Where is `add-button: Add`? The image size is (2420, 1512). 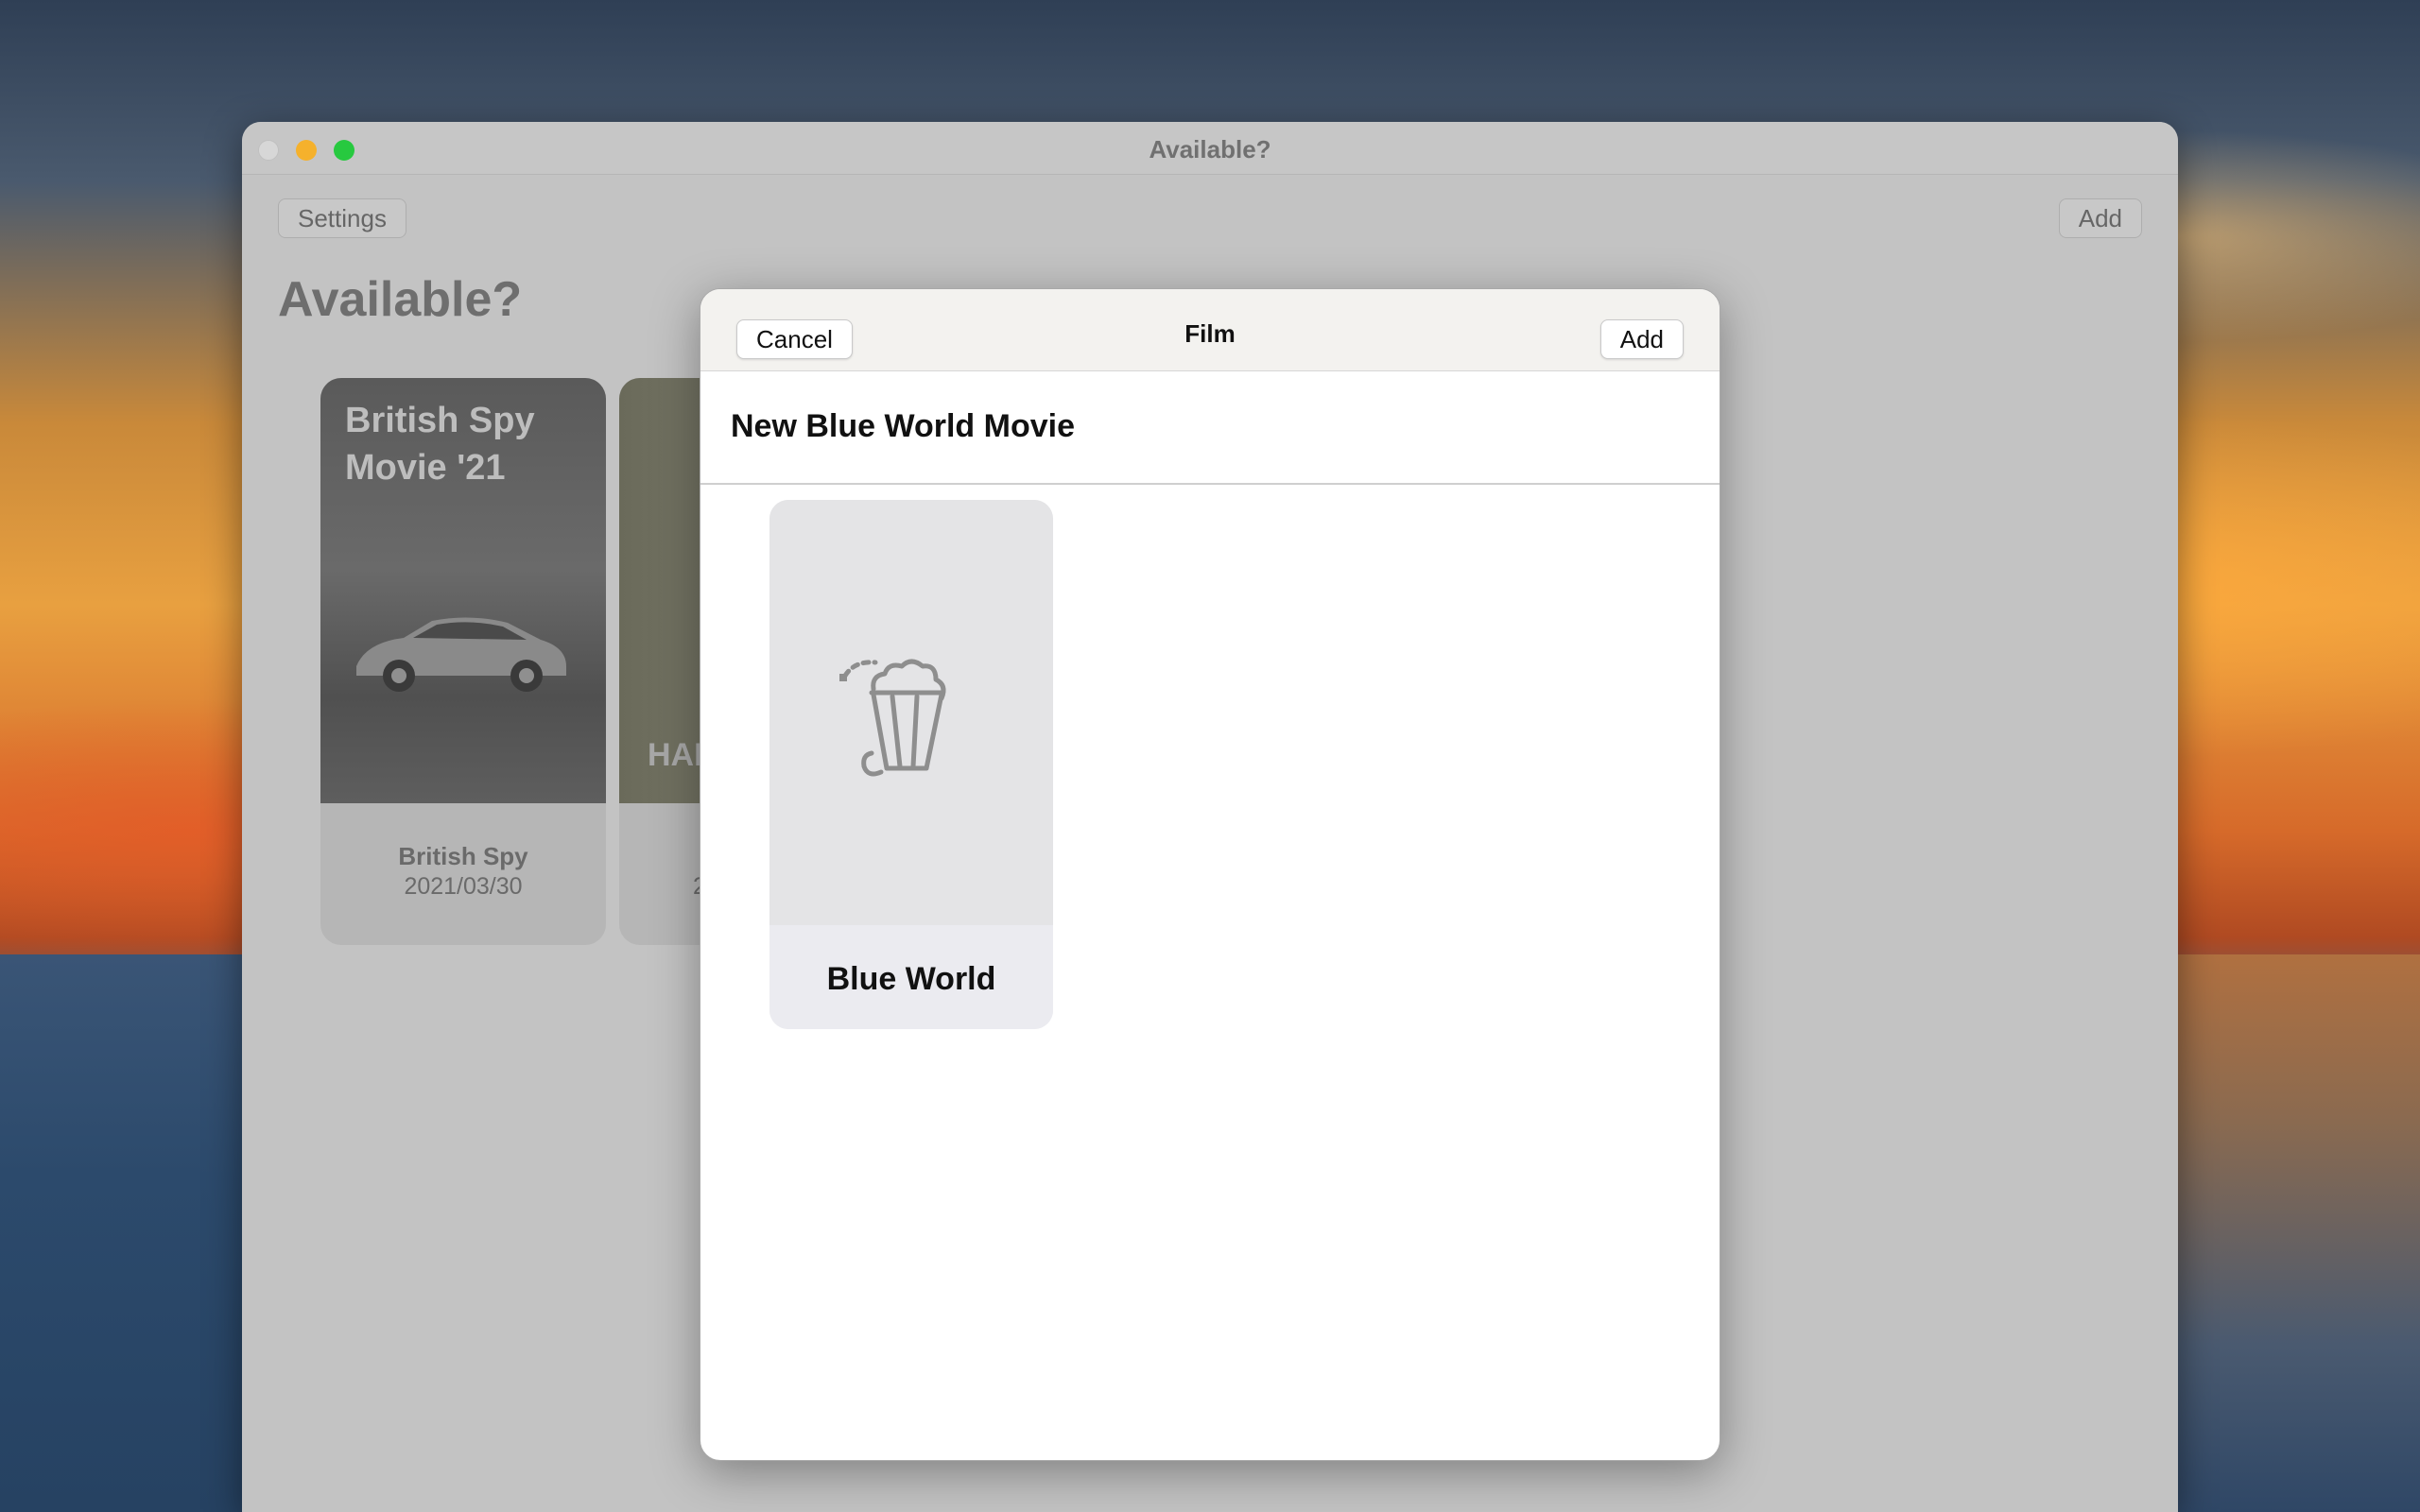
add-button: Add is located at coordinates (1641, 339).